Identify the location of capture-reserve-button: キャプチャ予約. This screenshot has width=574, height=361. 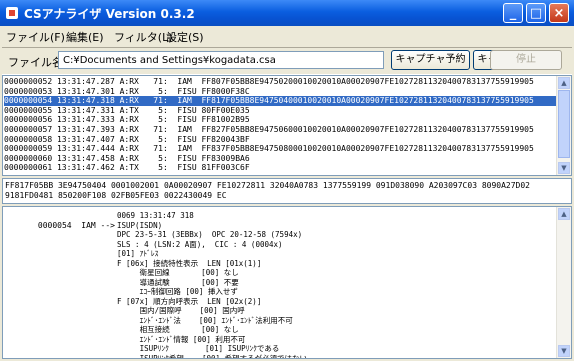
(430, 60).